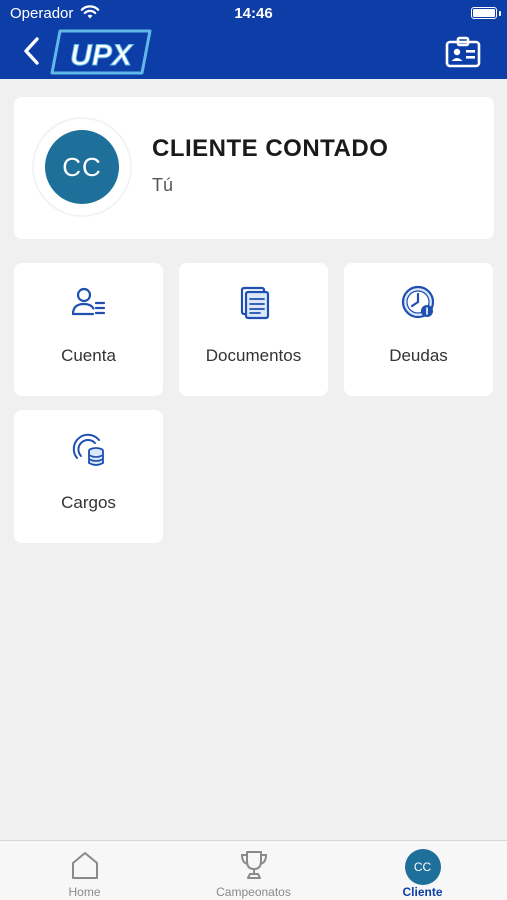  What do you see at coordinates (422, 867) in the screenshot?
I see `tab-avatar: CC` at bounding box center [422, 867].